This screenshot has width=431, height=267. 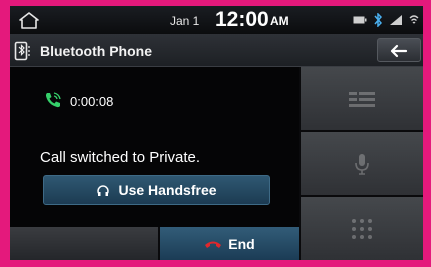 I want to click on use-handsfree-button: Use Handsfree, so click(x=156, y=190).